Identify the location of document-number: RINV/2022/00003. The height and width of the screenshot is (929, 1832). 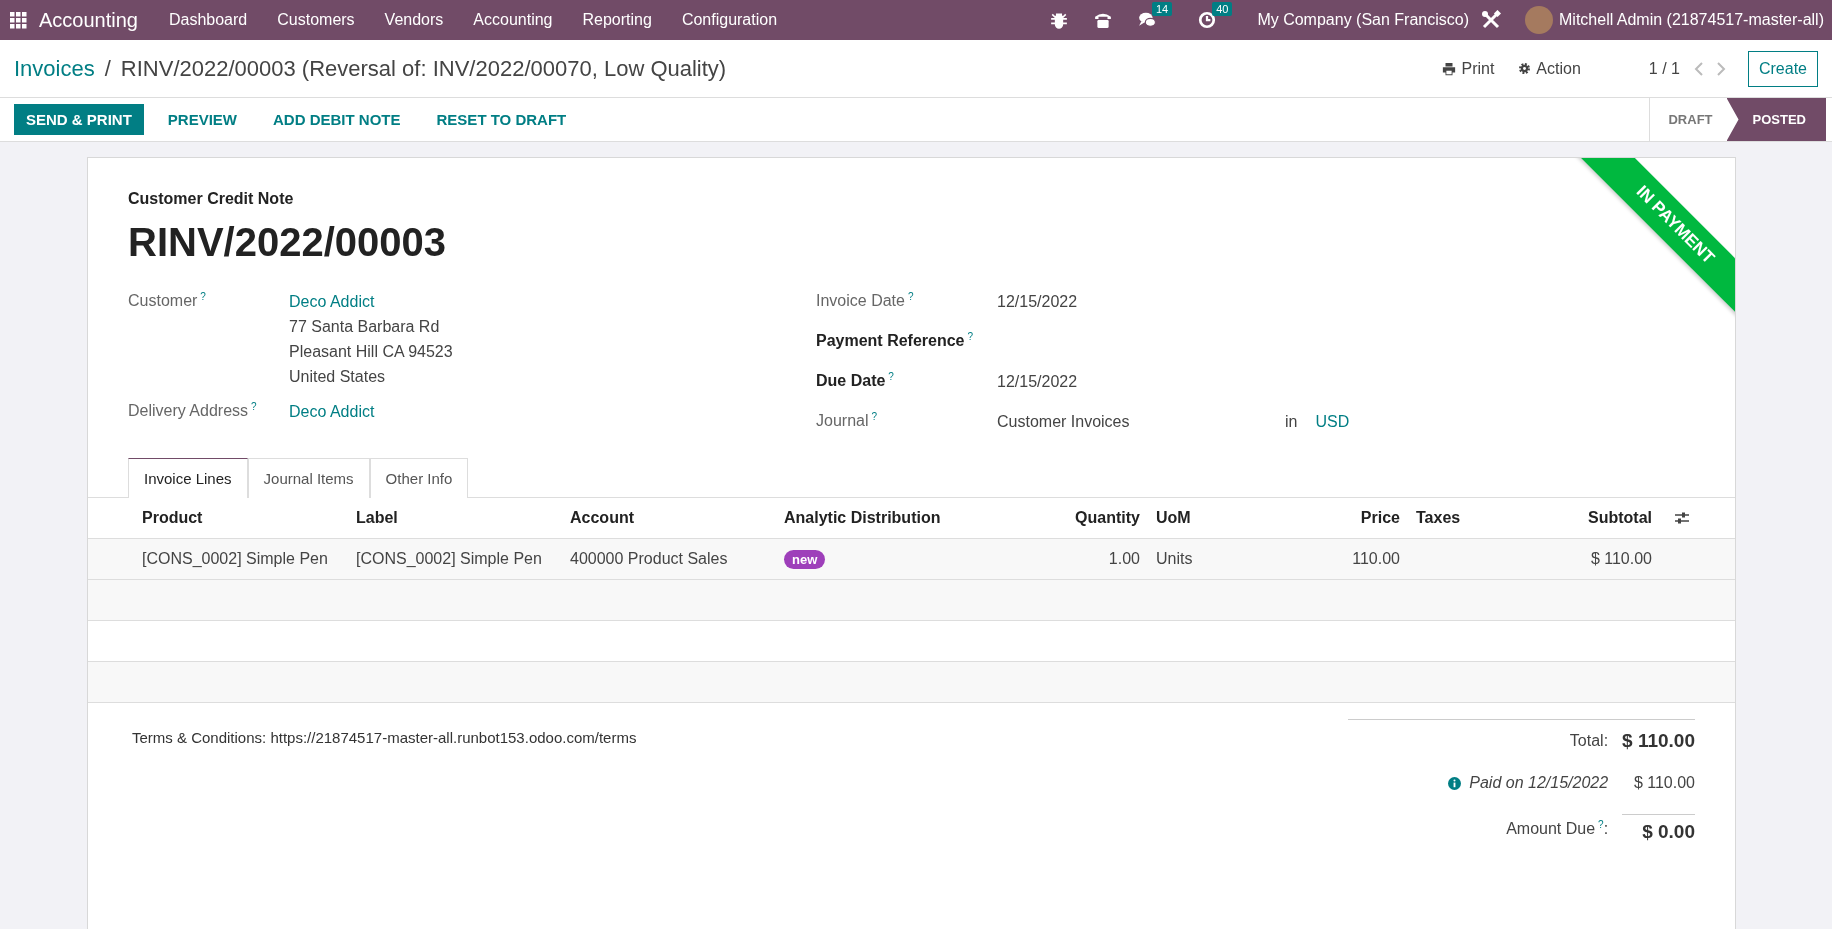
(287, 242).